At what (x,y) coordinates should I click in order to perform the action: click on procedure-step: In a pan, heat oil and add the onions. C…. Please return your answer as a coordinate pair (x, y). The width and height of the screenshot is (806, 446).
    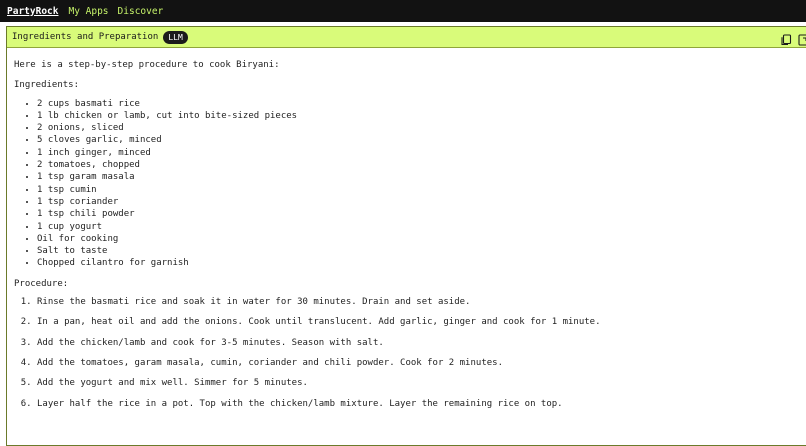
    Looking at the image, I should click on (421, 322).